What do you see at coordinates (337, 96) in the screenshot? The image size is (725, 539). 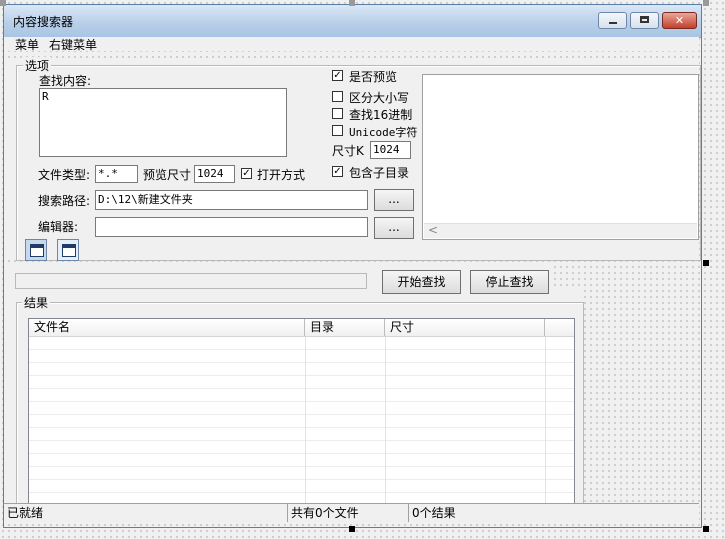 I see `case-sensitive-checkbox` at bounding box center [337, 96].